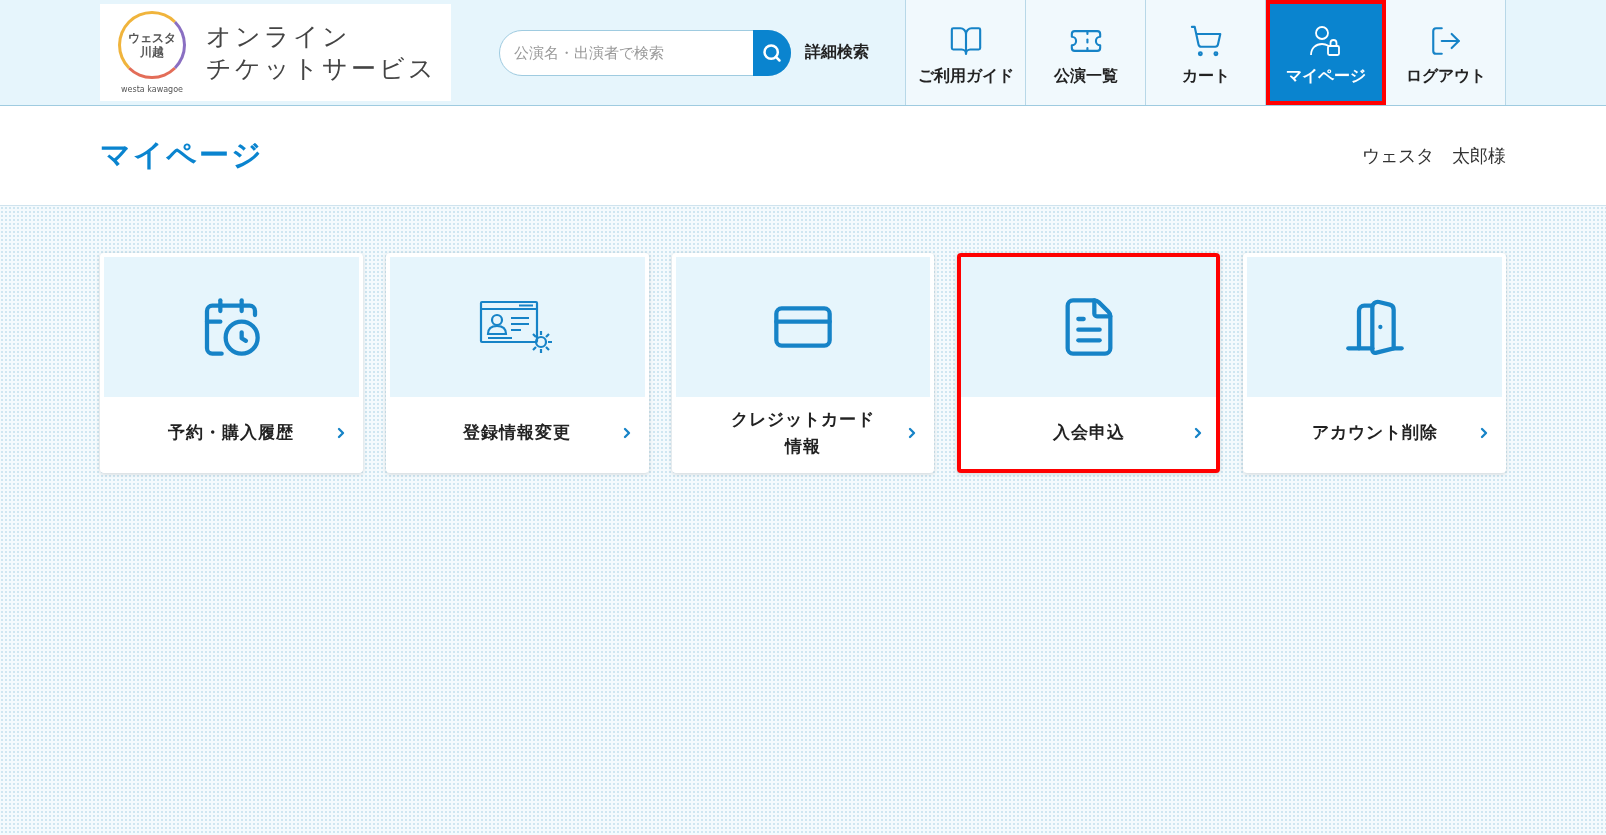 The image size is (1606, 835). What do you see at coordinates (837, 52) in the screenshot?
I see `advanced-search-link: 詳細検索` at bounding box center [837, 52].